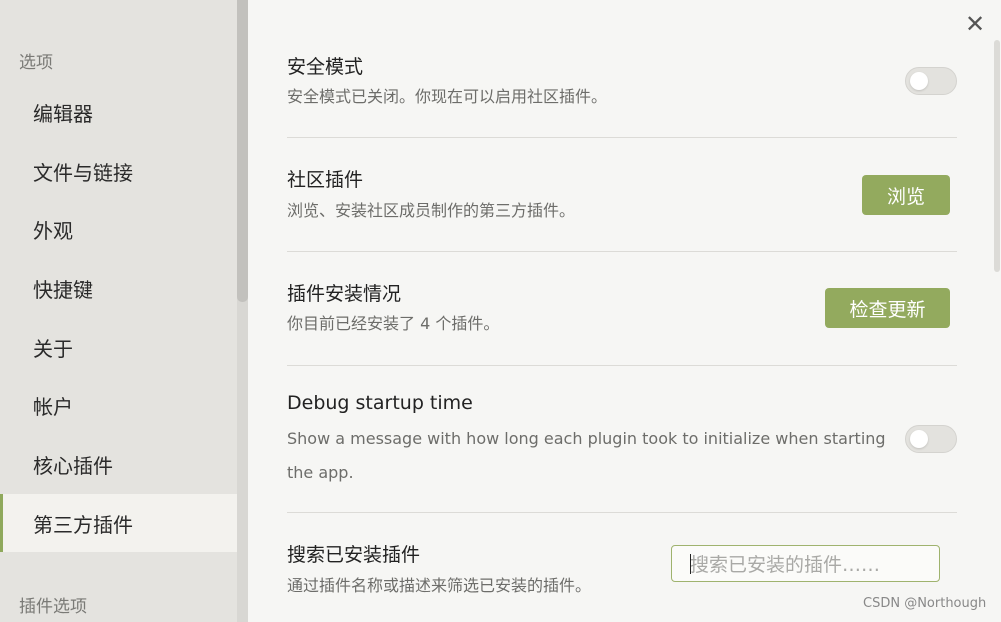  Describe the element at coordinates (325, 180) in the screenshot. I see `setting-title: 社区插件` at that location.